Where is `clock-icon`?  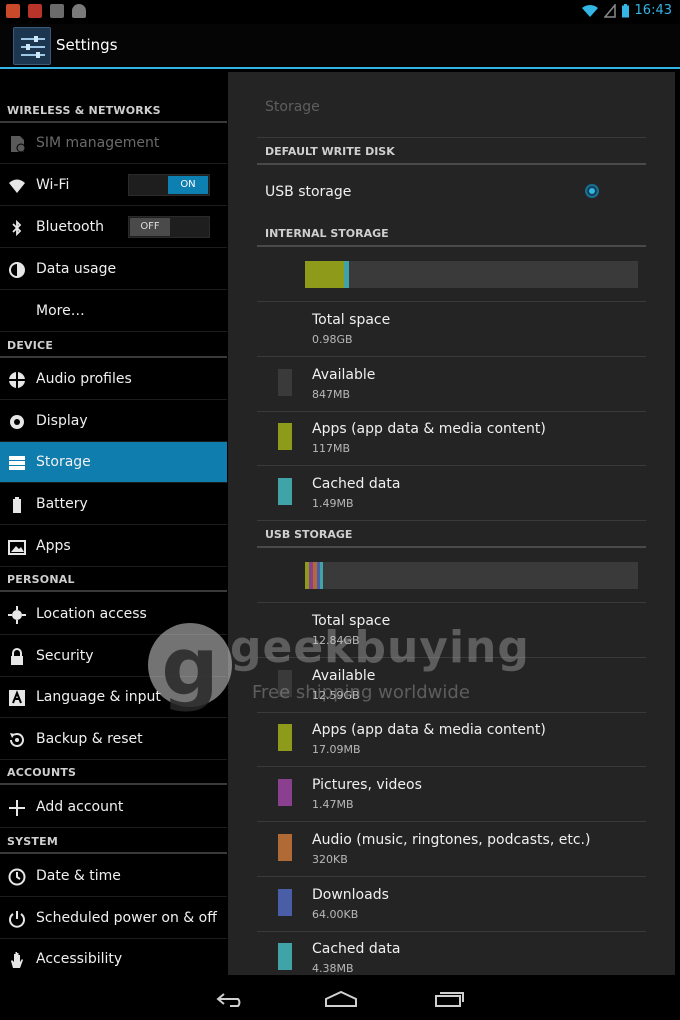 clock-icon is located at coordinates (17, 877).